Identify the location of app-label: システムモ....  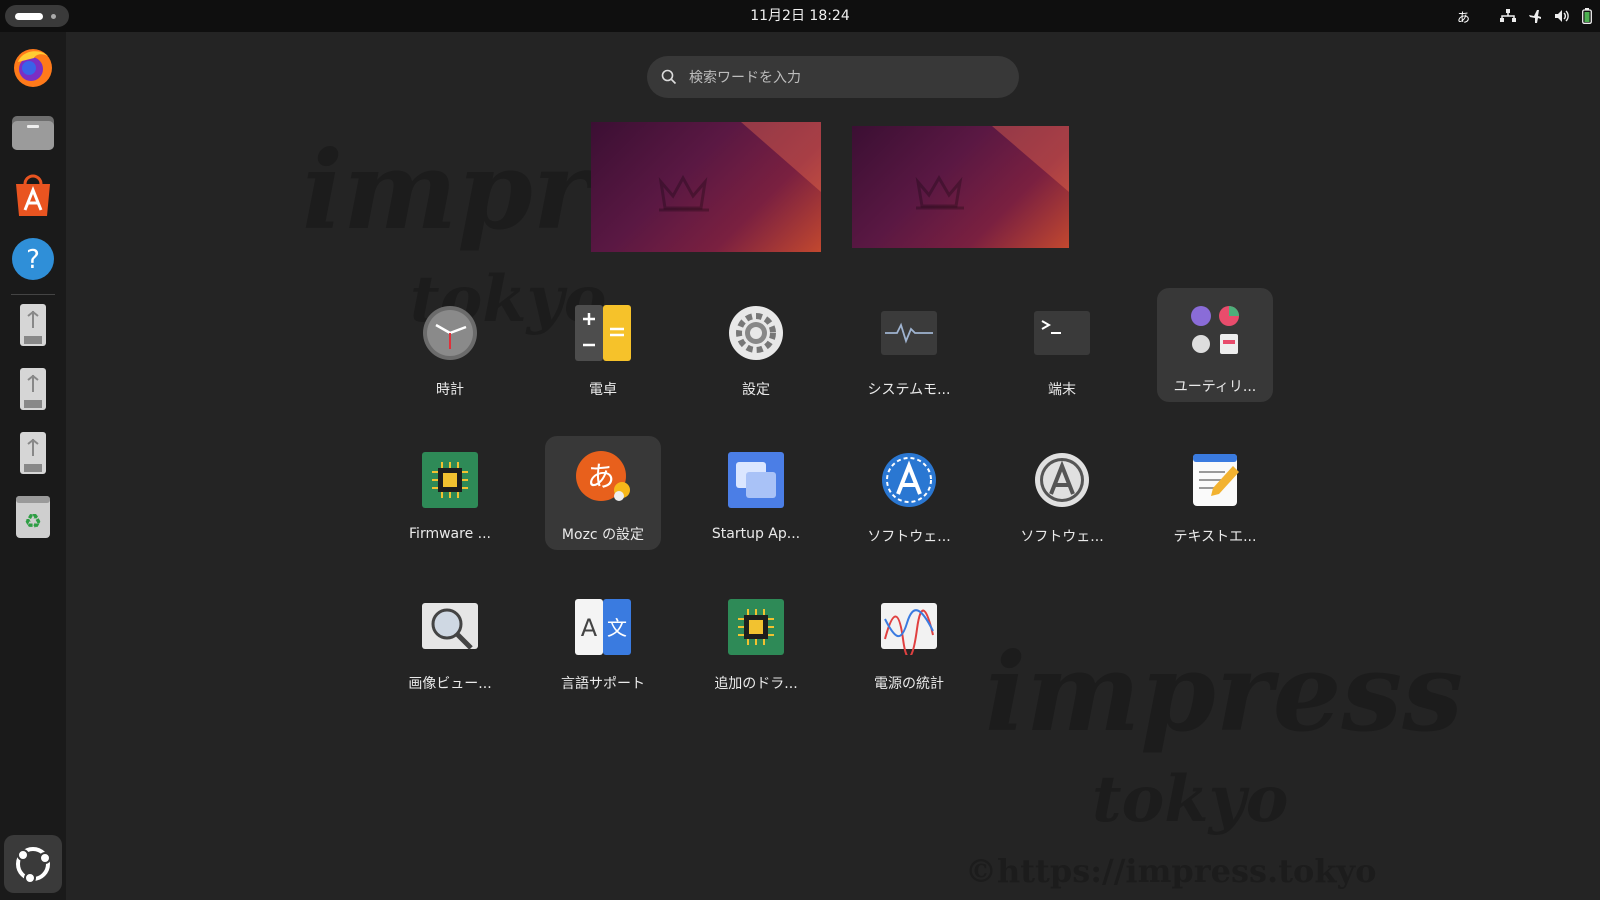
(909, 390).